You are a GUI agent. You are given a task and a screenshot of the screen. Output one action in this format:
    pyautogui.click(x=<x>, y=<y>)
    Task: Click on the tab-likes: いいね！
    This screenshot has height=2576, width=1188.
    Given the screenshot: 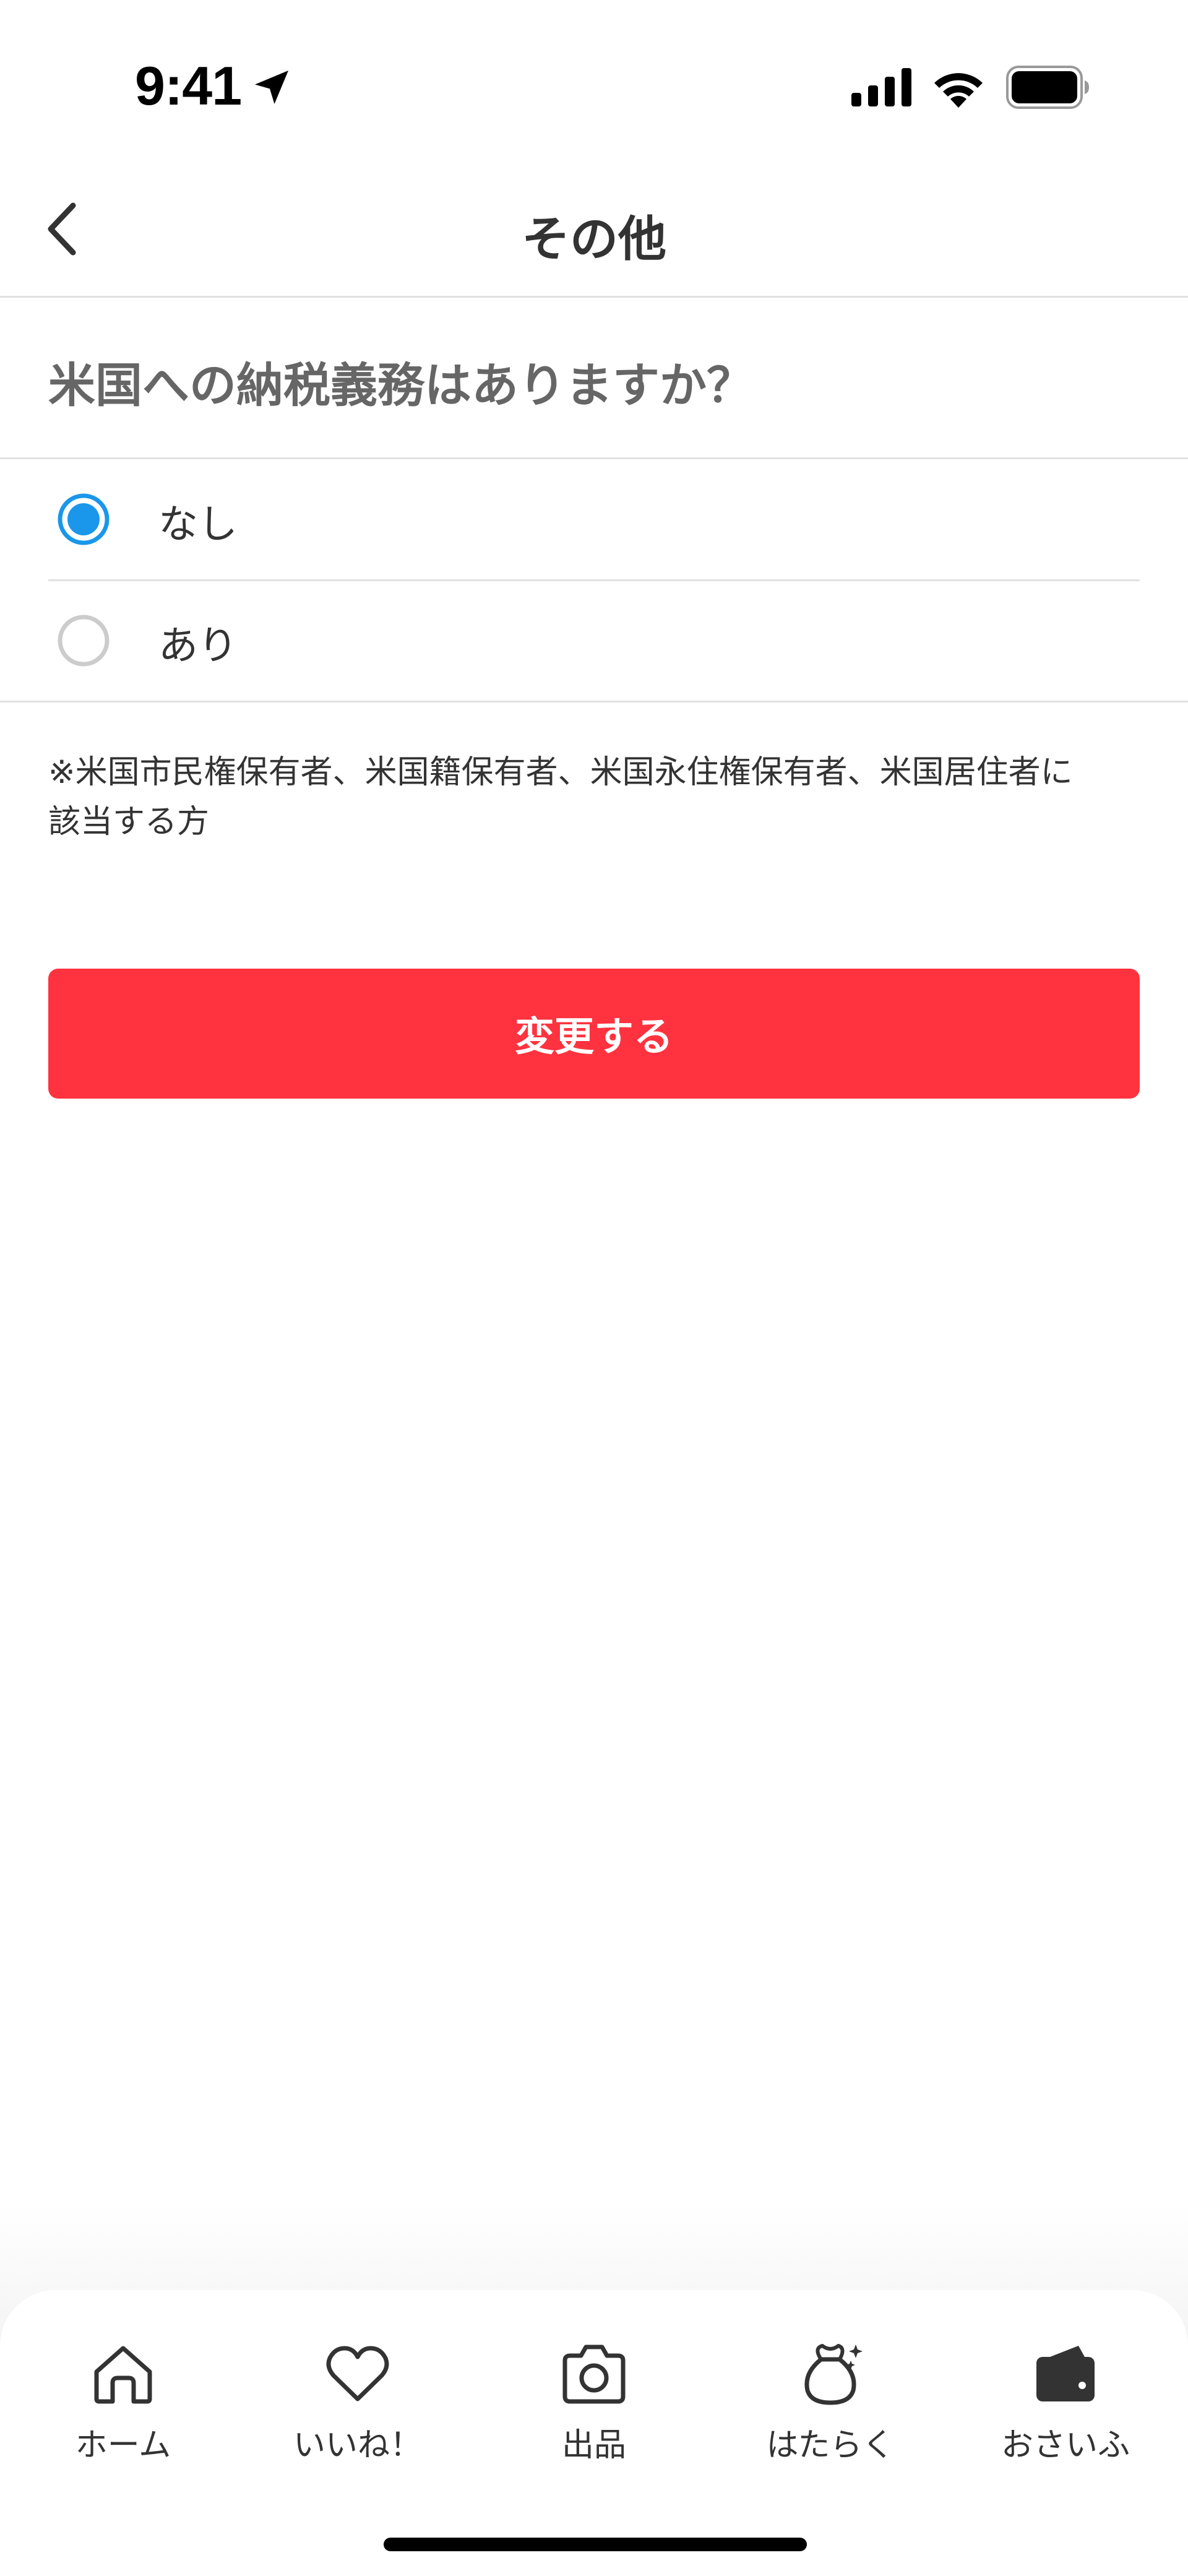 What is the action you would take?
    pyautogui.click(x=357, y=2411)
    